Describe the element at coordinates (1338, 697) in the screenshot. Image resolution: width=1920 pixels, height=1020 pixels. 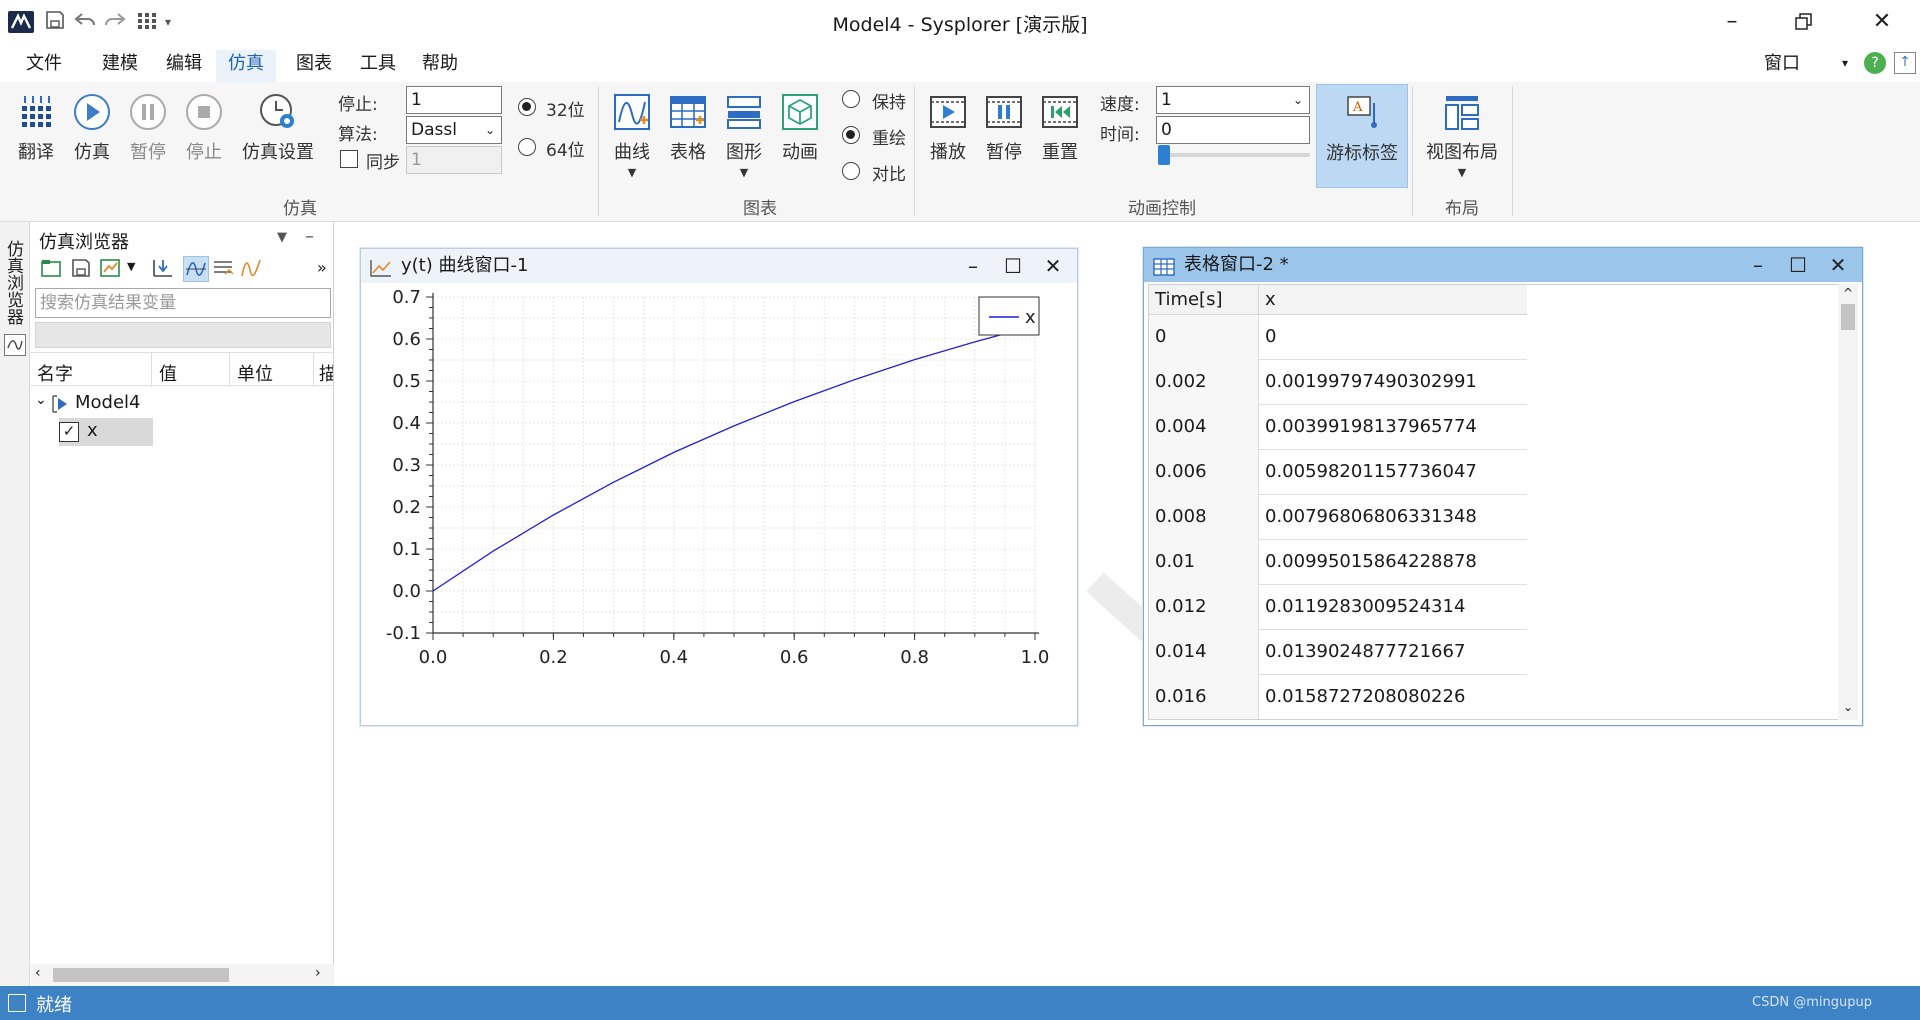
I see `table-row: 0.016 0.0158727208080226` at that location.